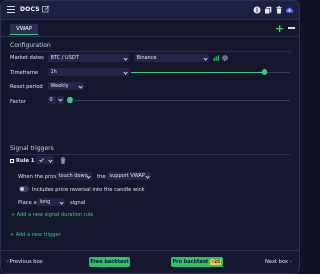 The height and width of the screenshot is (274, 320). What do you see at coordinates (41, 161) in the screenshot?
I see `check-icon` at bounding box center [41, 161].